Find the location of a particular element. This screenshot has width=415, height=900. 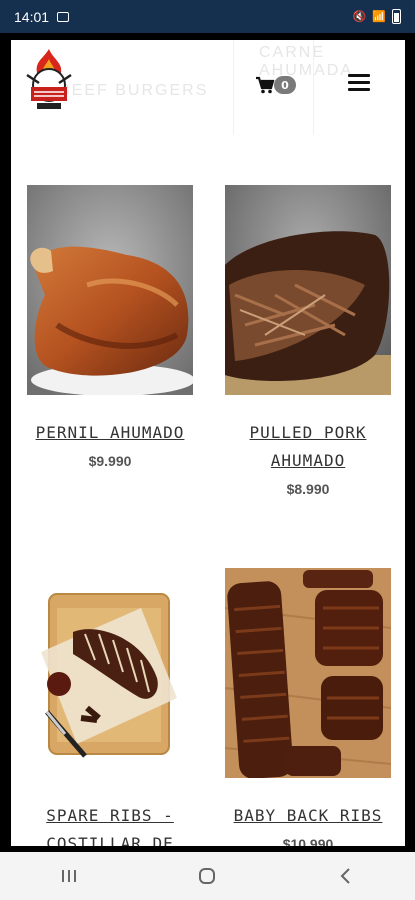

product-name: SPARE RIBS - COSTILLAR DE is located at coordinates (110, 824).